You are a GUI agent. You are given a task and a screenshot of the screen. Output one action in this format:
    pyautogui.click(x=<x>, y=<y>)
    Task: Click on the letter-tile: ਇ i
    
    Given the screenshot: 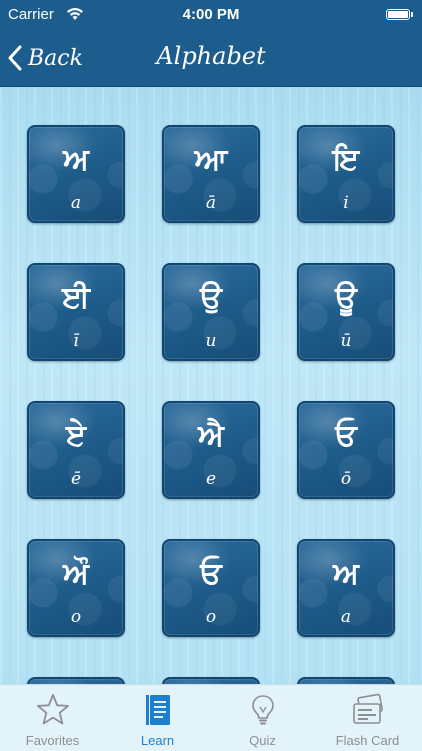 What is the action you would take?
    pyautogui.click(x=346, y=174)
    